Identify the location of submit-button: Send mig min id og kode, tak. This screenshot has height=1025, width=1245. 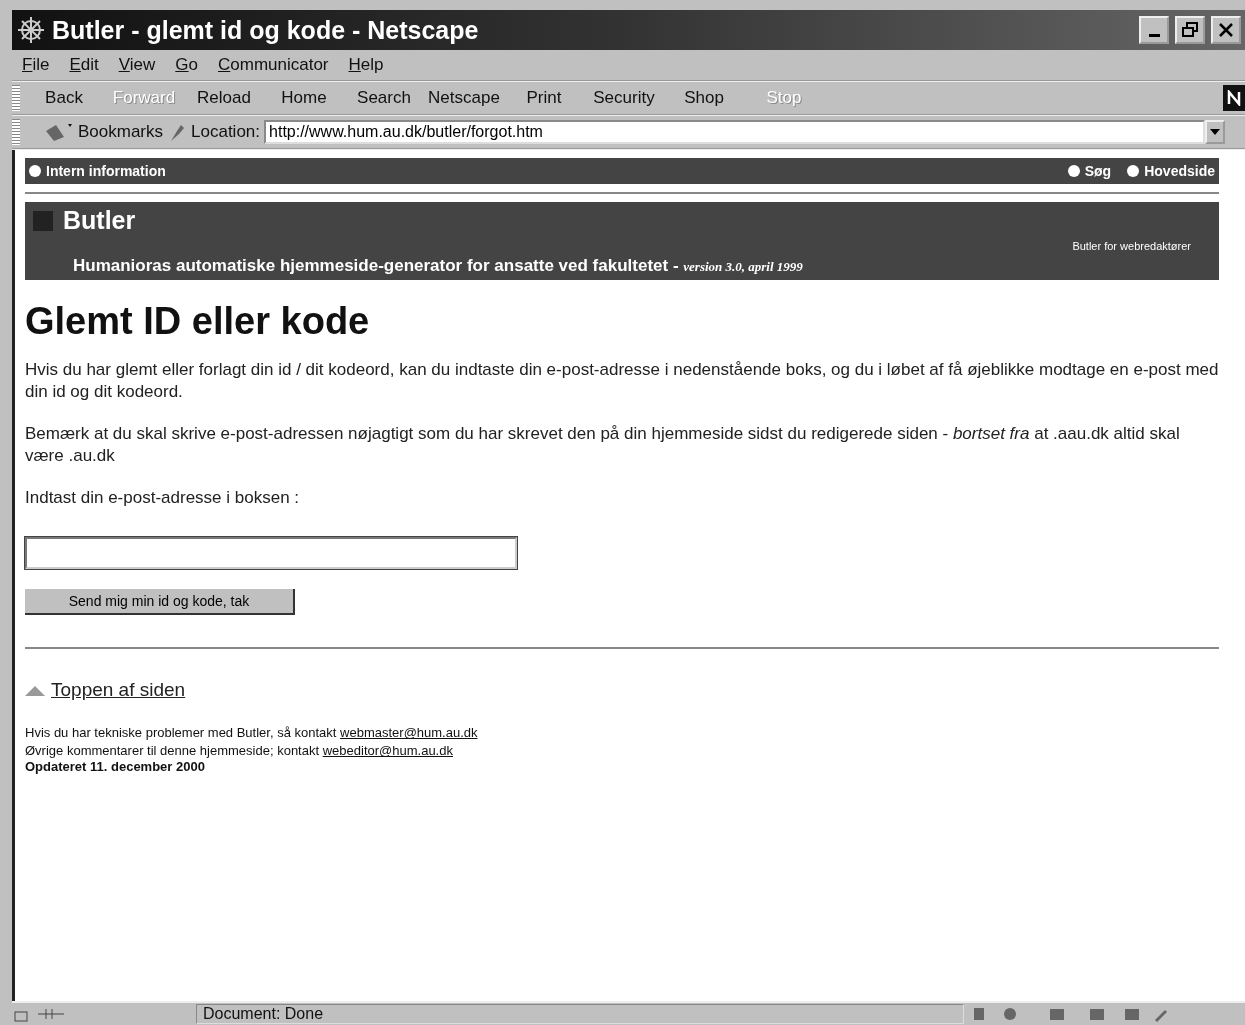
(160, 602).